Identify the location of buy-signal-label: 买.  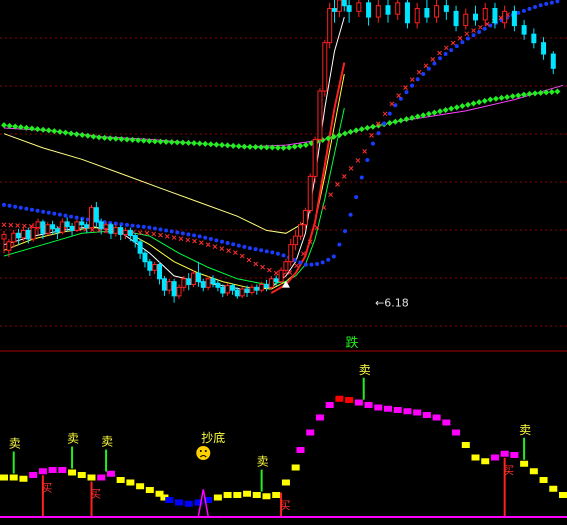
(95, 494).